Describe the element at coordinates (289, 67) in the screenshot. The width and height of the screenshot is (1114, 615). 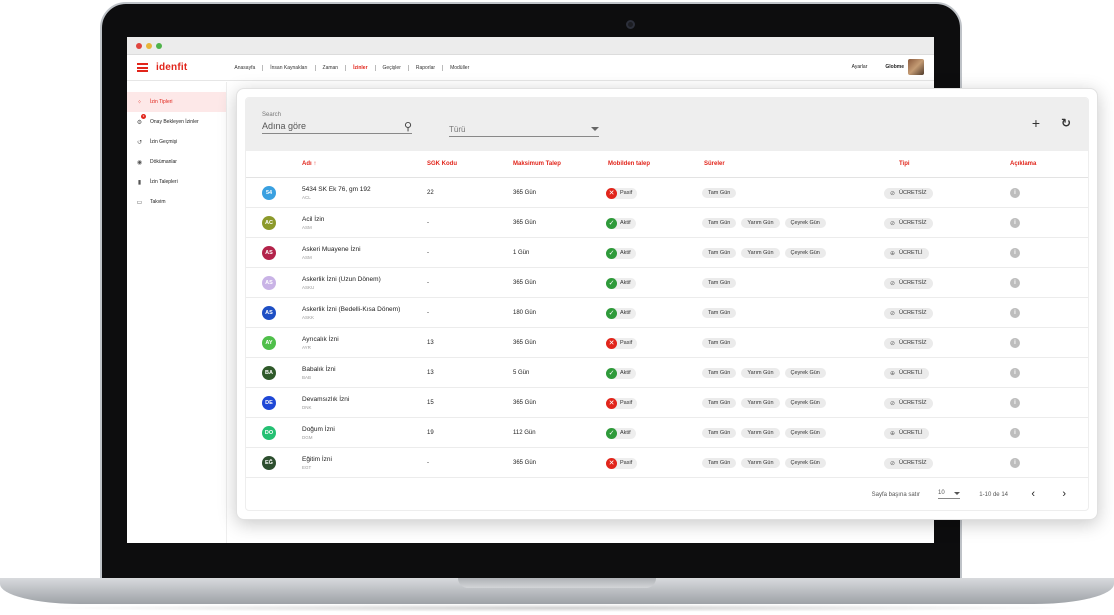
I see `menu-item: İnsan Kaynakları` at that location.